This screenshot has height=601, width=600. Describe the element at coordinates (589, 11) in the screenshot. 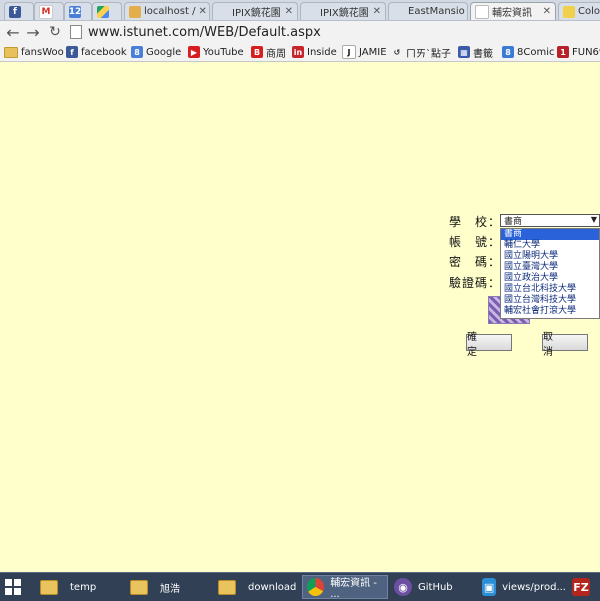

I see `tab-label: Color` at that location.